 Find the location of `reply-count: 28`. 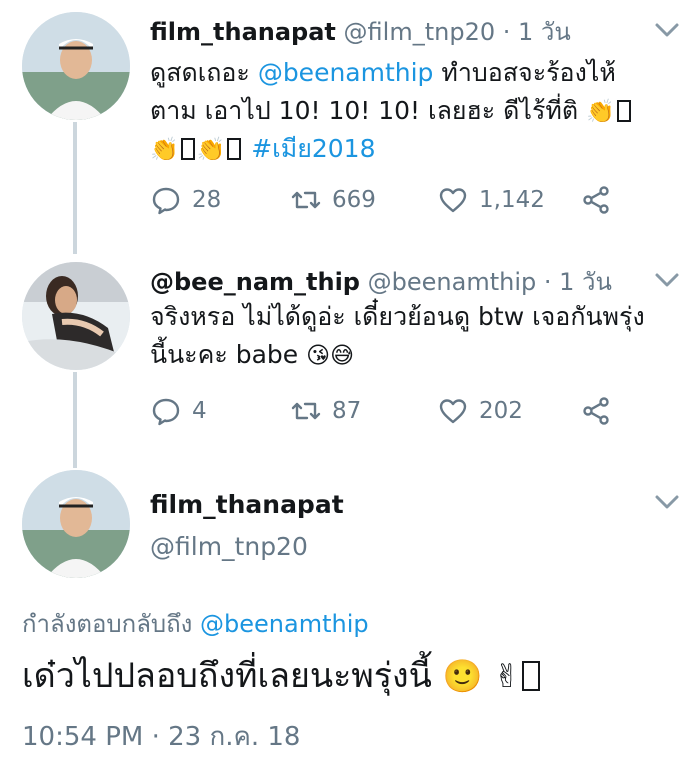

reply-count: 28 is located at coordinates (207, 200).